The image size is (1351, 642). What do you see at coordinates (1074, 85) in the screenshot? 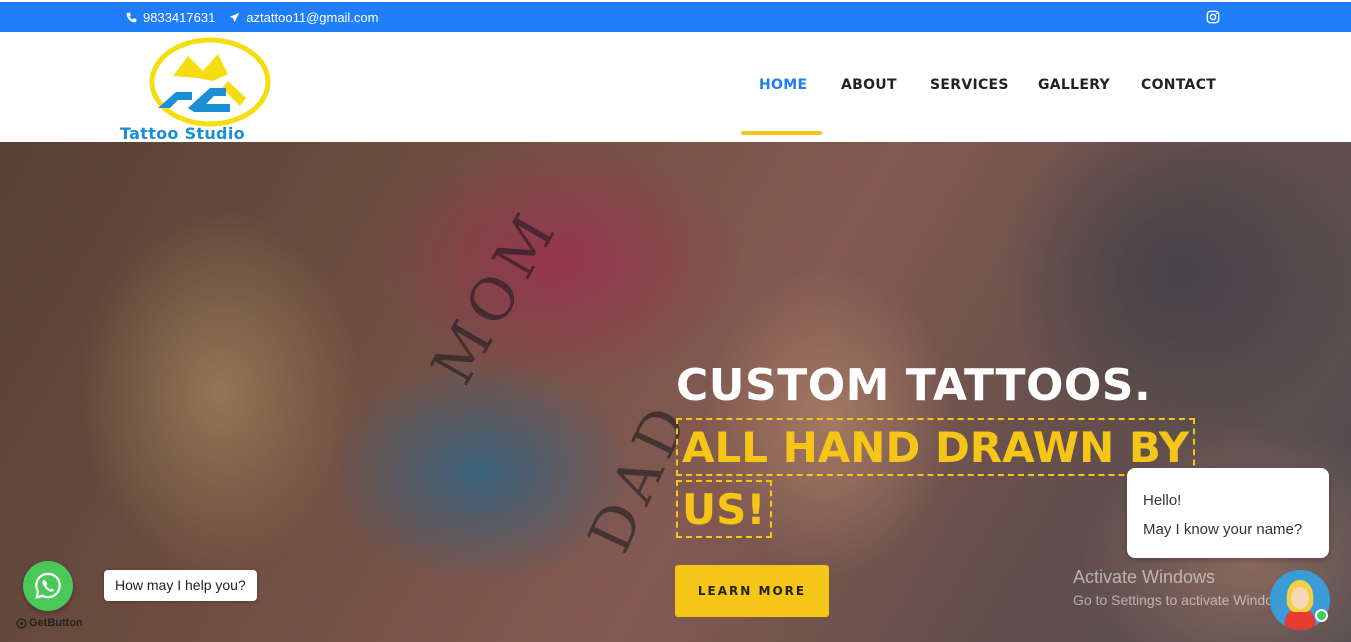
I see `nav-gallery: GALLERY` at bounding box center [1074, 85].